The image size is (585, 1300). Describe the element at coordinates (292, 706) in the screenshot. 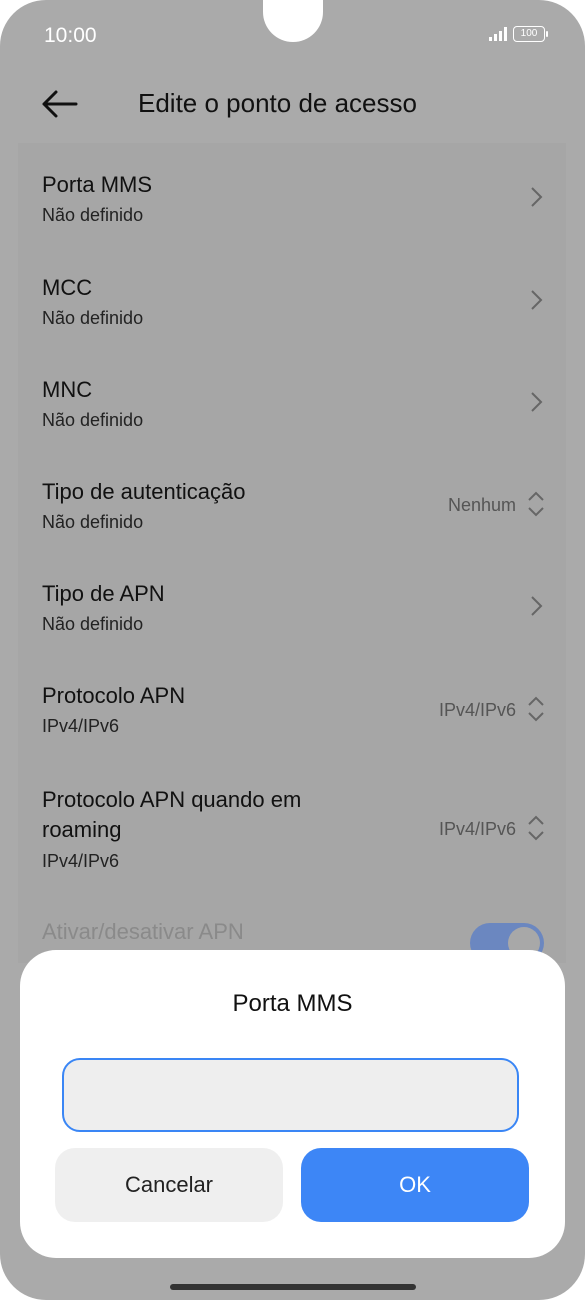

I see `list-item-protocolo-apn: Protocolo APN IPv4/IPv6 IPv4/IPv6` at that location.